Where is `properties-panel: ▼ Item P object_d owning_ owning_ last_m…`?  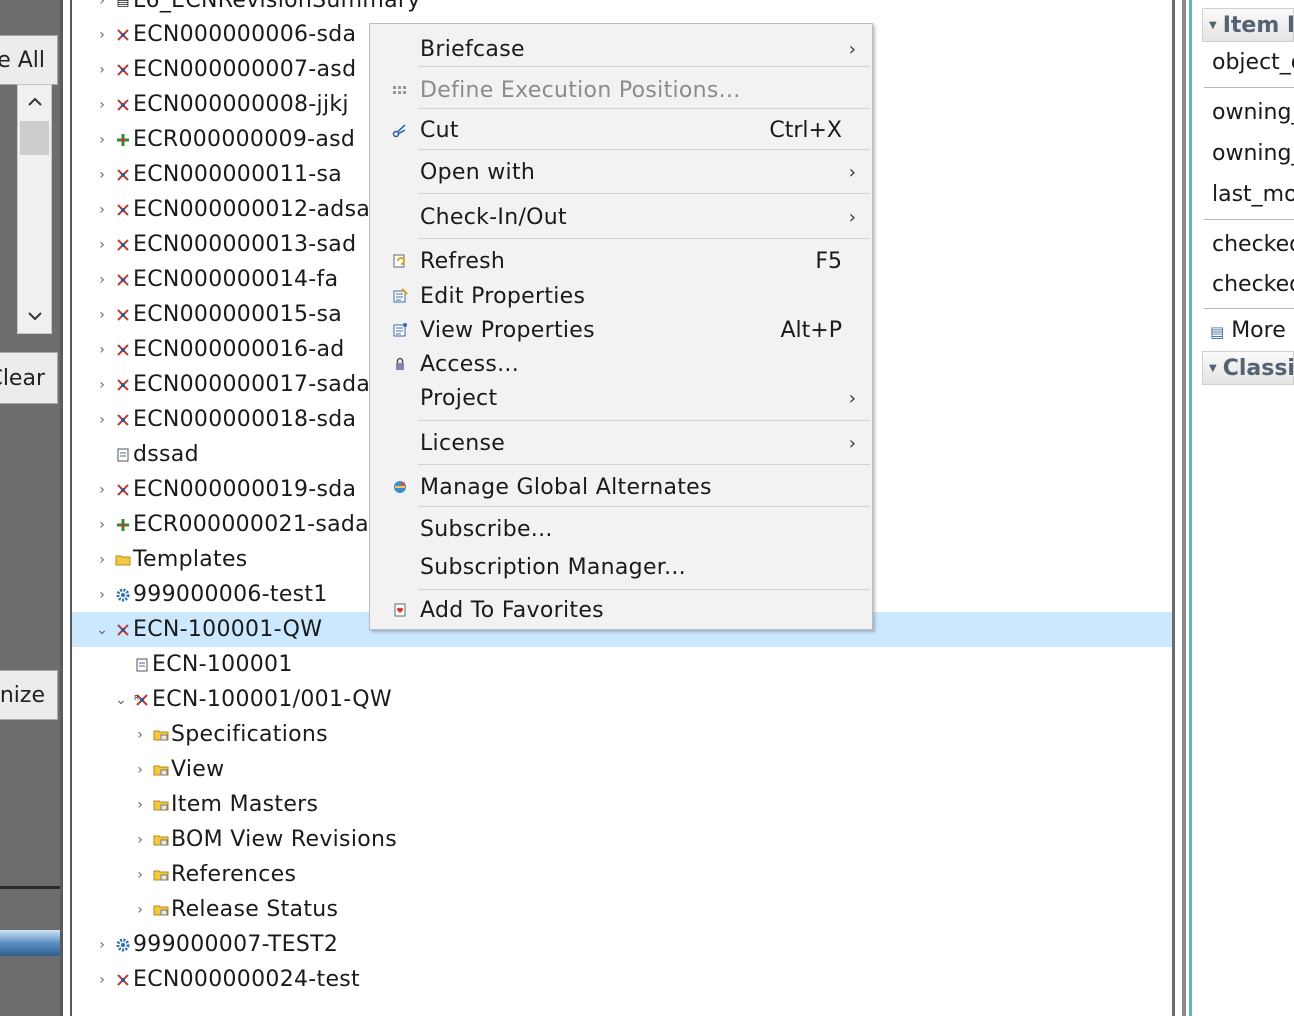
properties-panel: ▼ Item P object_d owning_ owning_ last_m… is located at coordinates (1244, 508).